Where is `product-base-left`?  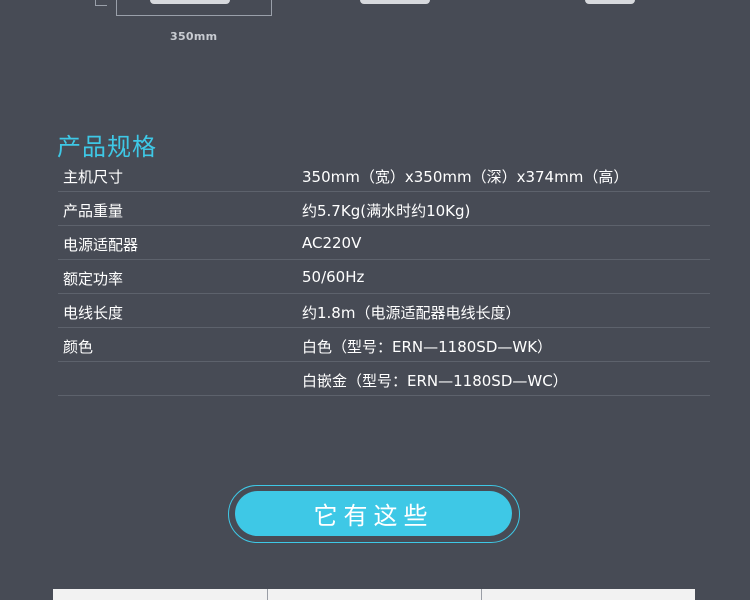 product-base-left is located at coordinates (190, 2).